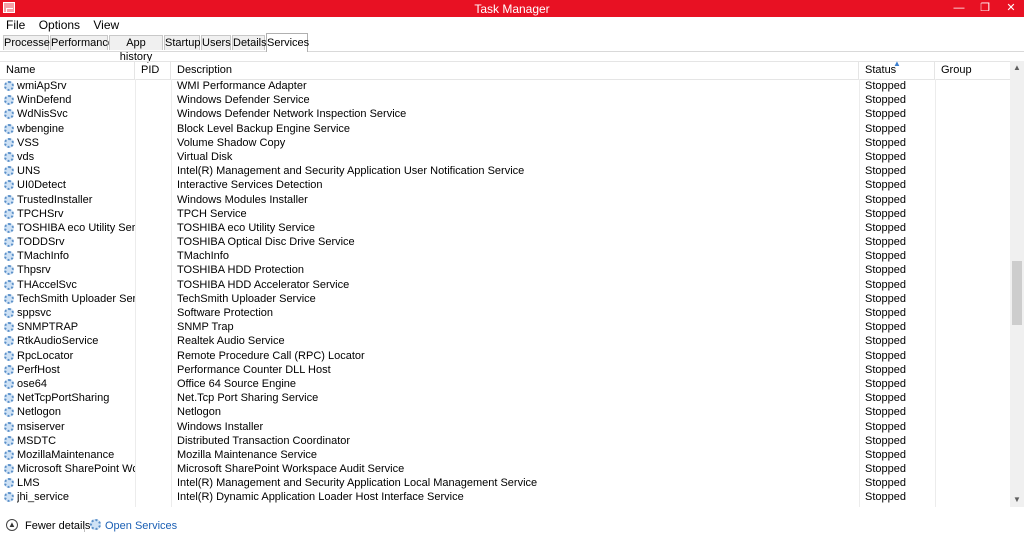 Image resolution: width=1024 pixels, height=545 pixels. Describe the element at coordinates (505, 427) in the screenshot. I see `table-row: msiserver Windows Installer Stopped` at that location.